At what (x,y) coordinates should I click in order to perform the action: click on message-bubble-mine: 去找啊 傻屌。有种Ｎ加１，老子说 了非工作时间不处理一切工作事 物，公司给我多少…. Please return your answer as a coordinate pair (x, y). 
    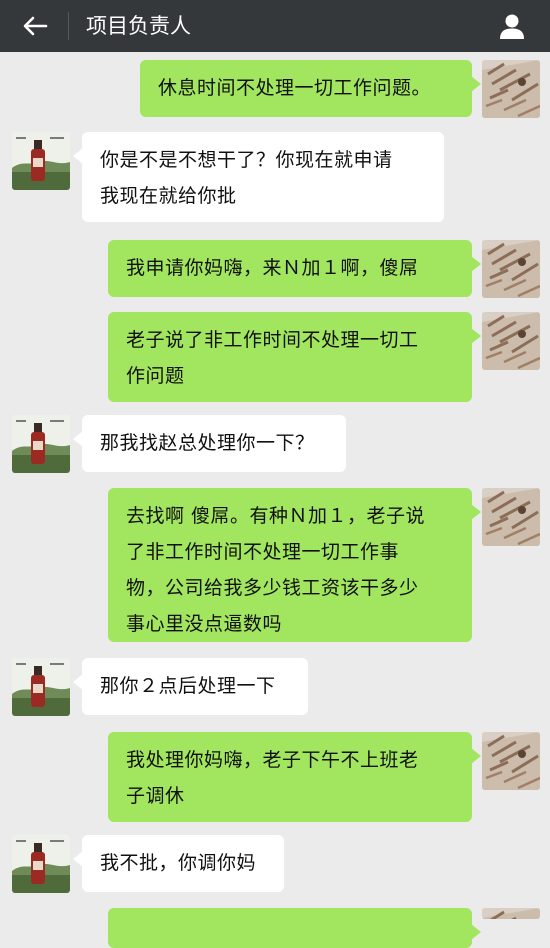
    Looking at the image, I should click on (294, 565).